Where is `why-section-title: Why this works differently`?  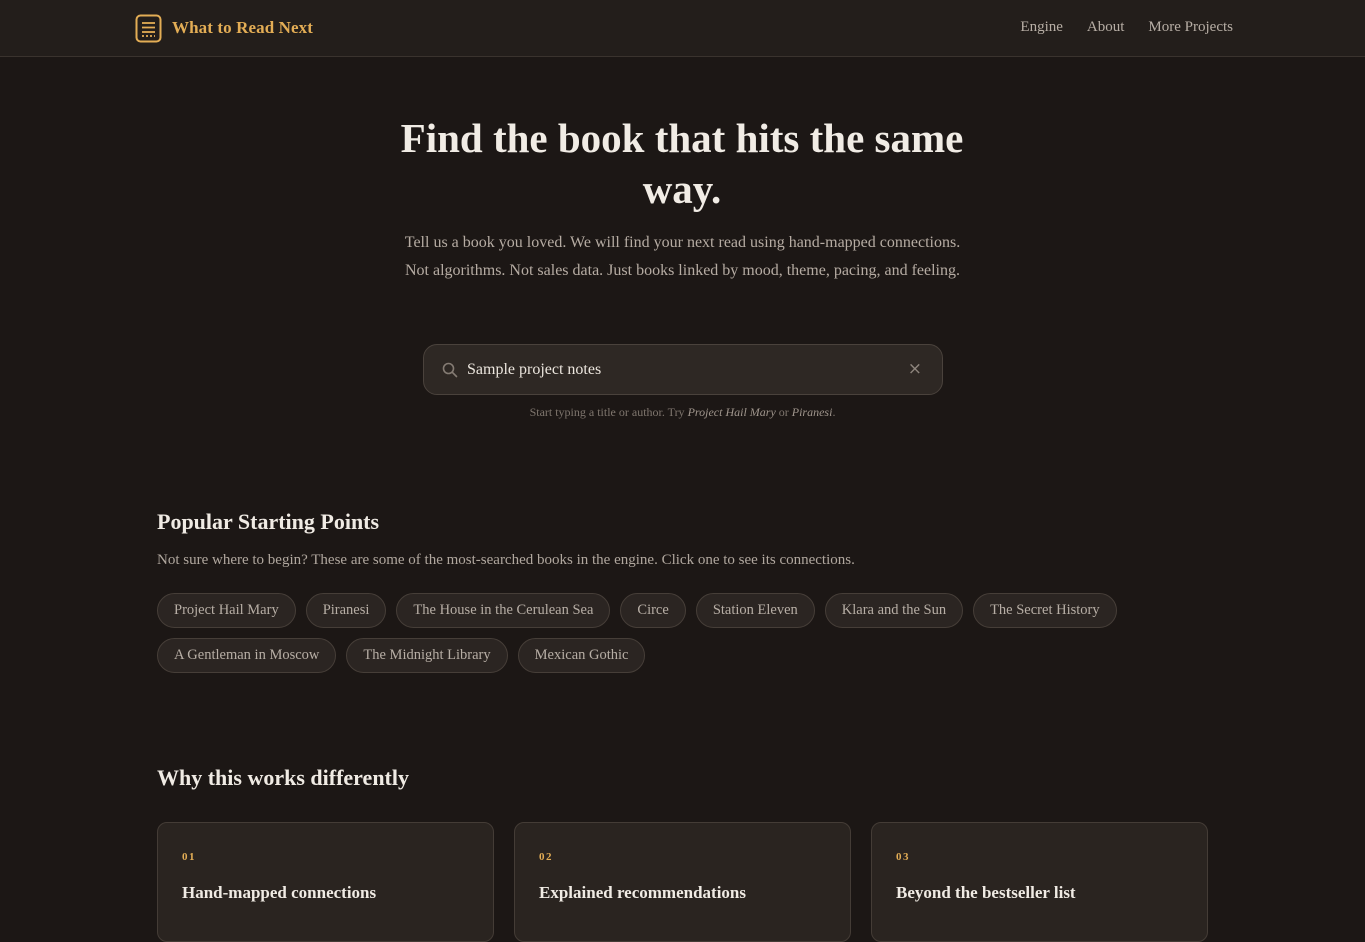
why-section-title: Why this works differently is located at coordinates (283, 777).